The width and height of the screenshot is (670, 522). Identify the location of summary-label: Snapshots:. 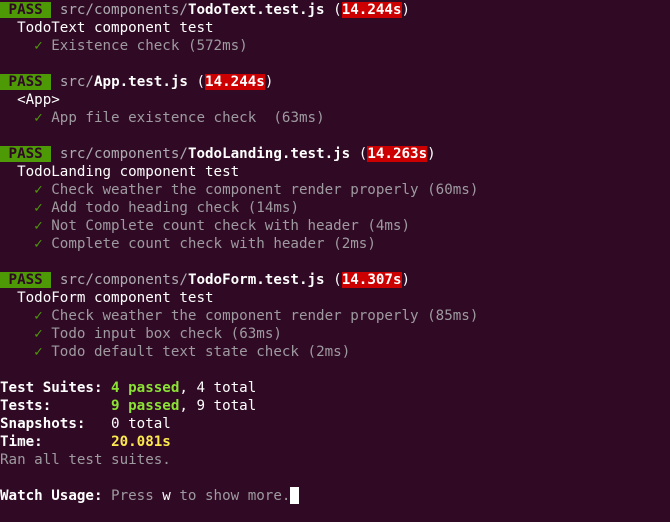
(43, 424).